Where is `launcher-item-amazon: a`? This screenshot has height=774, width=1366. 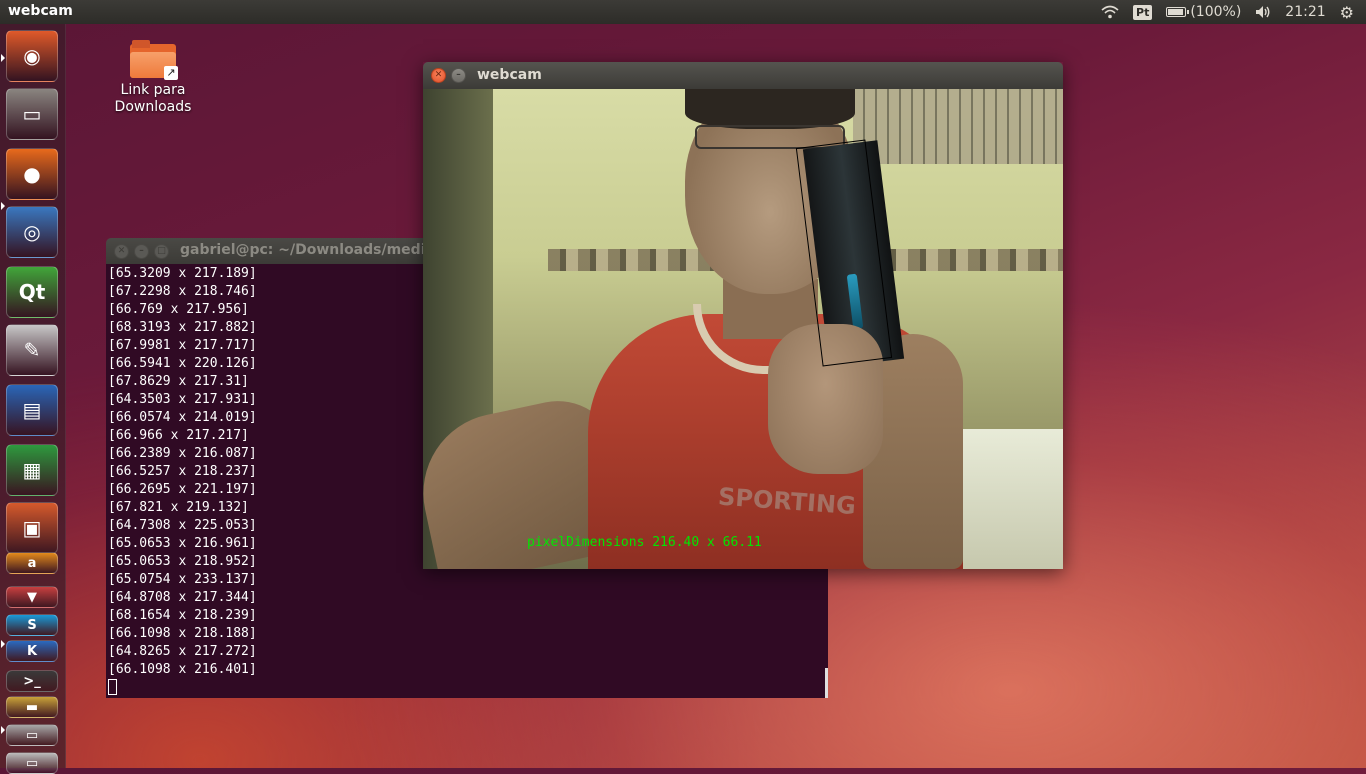
launcher-item-amazon: a is located at coordinates (32, 563).